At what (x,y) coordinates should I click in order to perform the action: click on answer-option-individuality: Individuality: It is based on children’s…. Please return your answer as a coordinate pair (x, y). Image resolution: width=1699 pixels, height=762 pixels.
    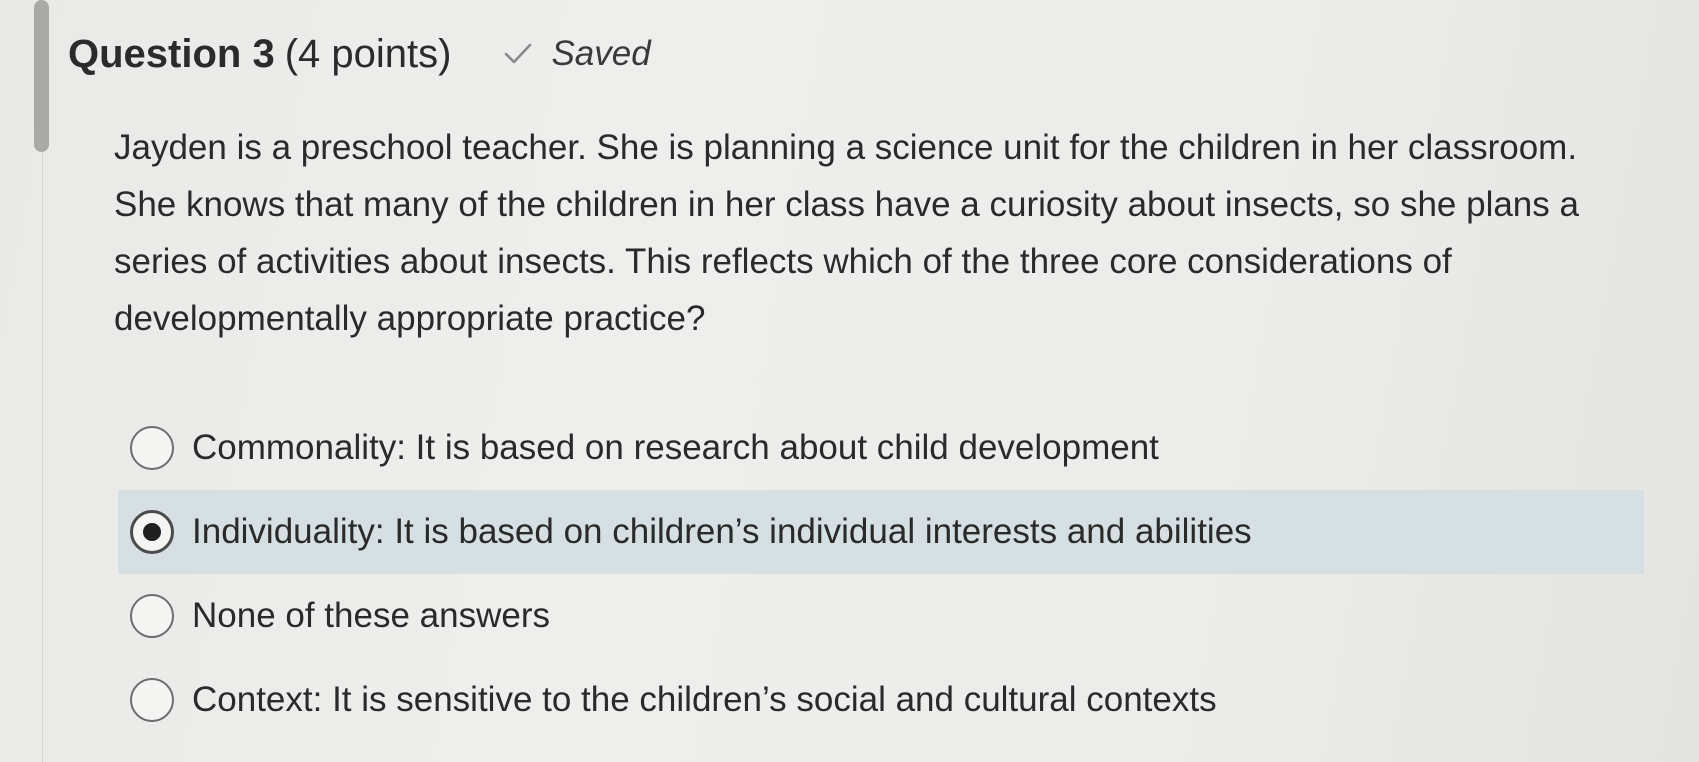
    Looking at the image, I should click on (881, 532).